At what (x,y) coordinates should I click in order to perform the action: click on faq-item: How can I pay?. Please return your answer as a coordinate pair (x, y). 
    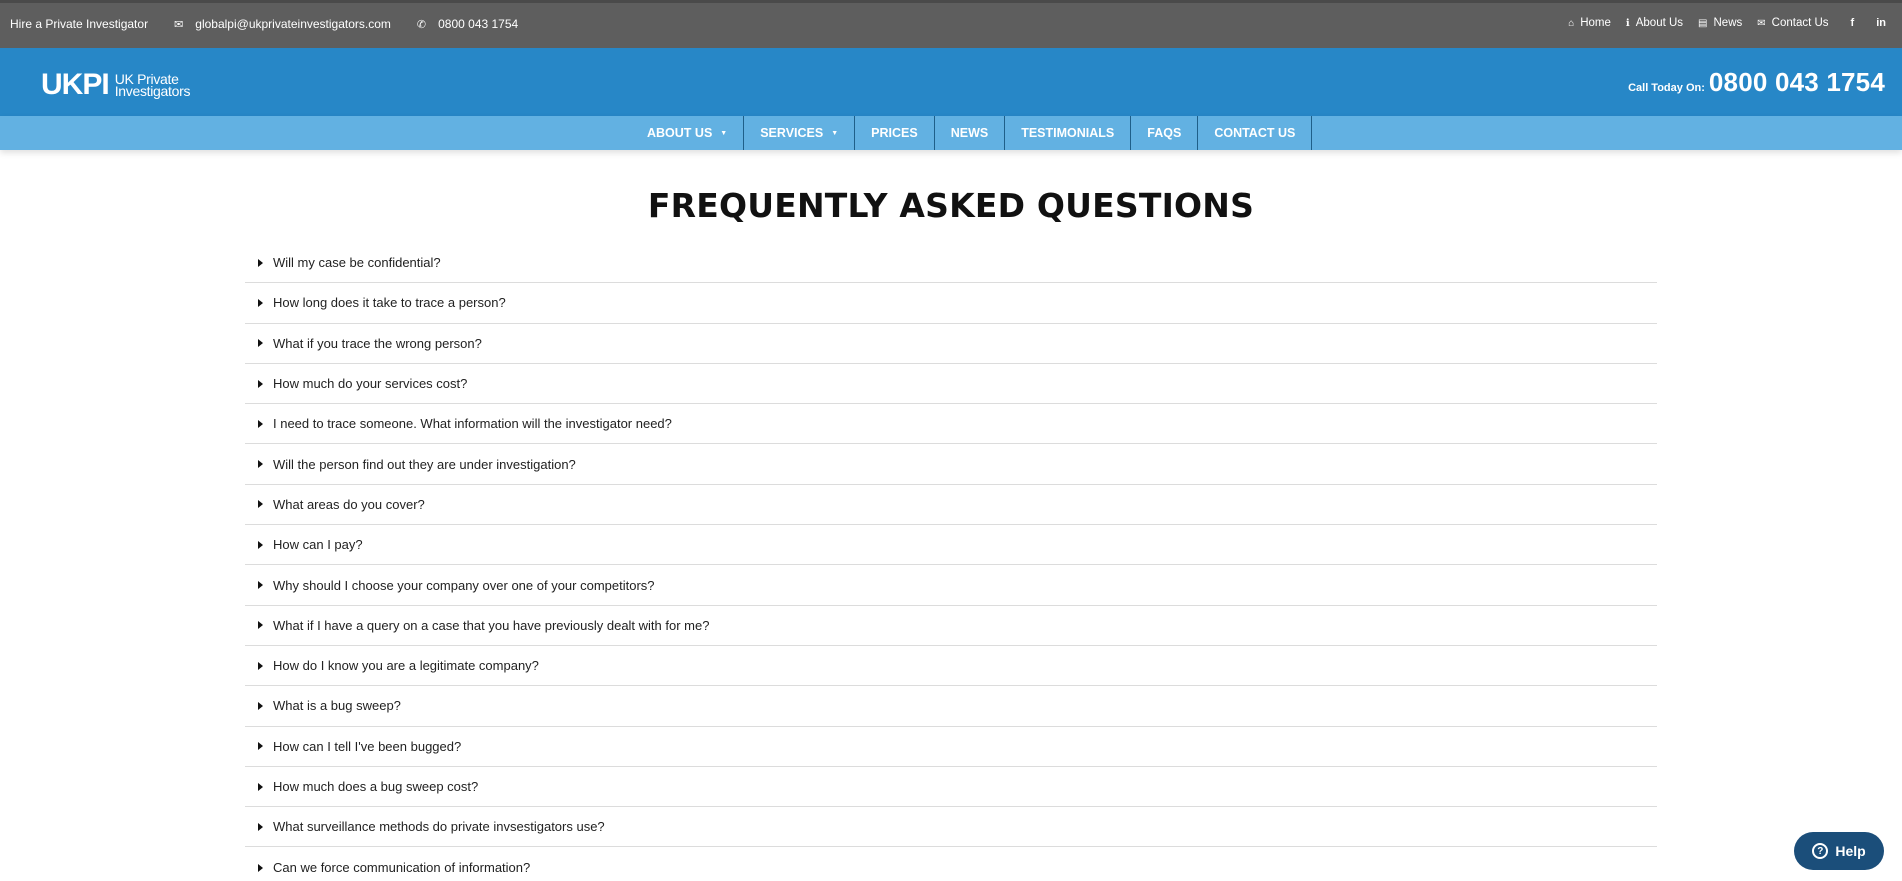
    Looking at the image, I should click on (951, 545).